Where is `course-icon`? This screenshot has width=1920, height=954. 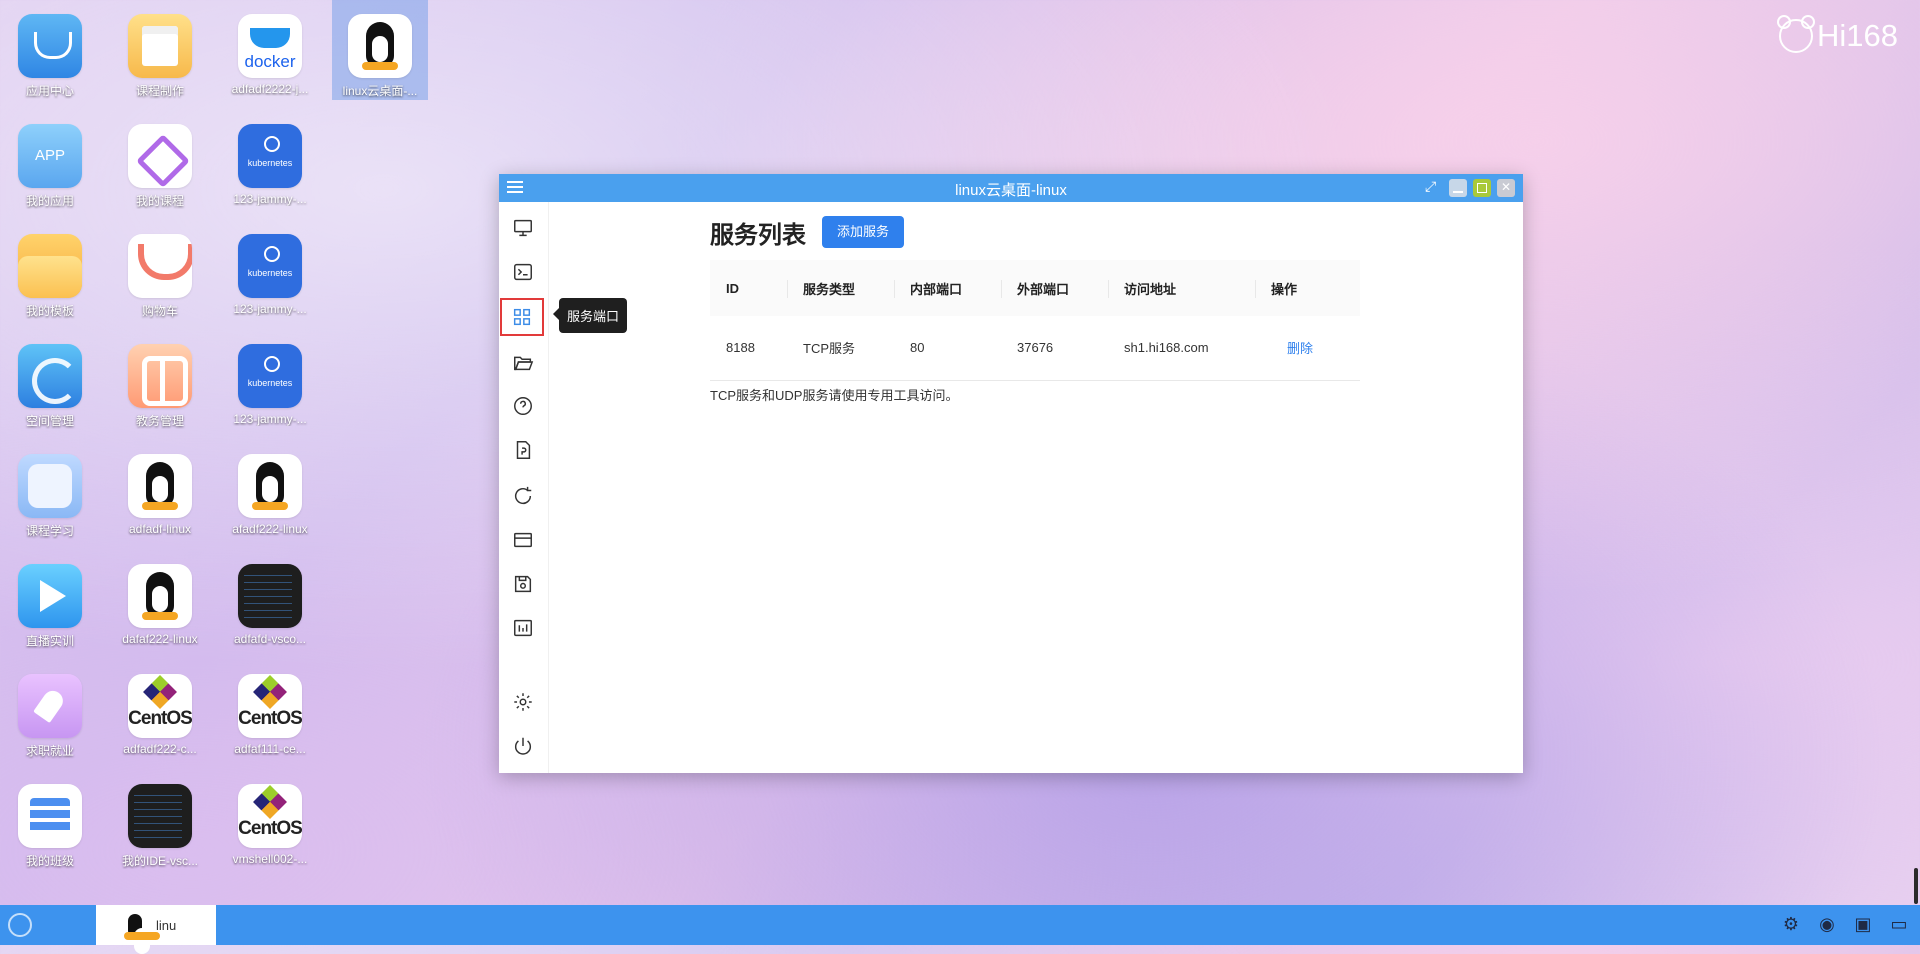 course-icon is located at coordinates (160, 46).